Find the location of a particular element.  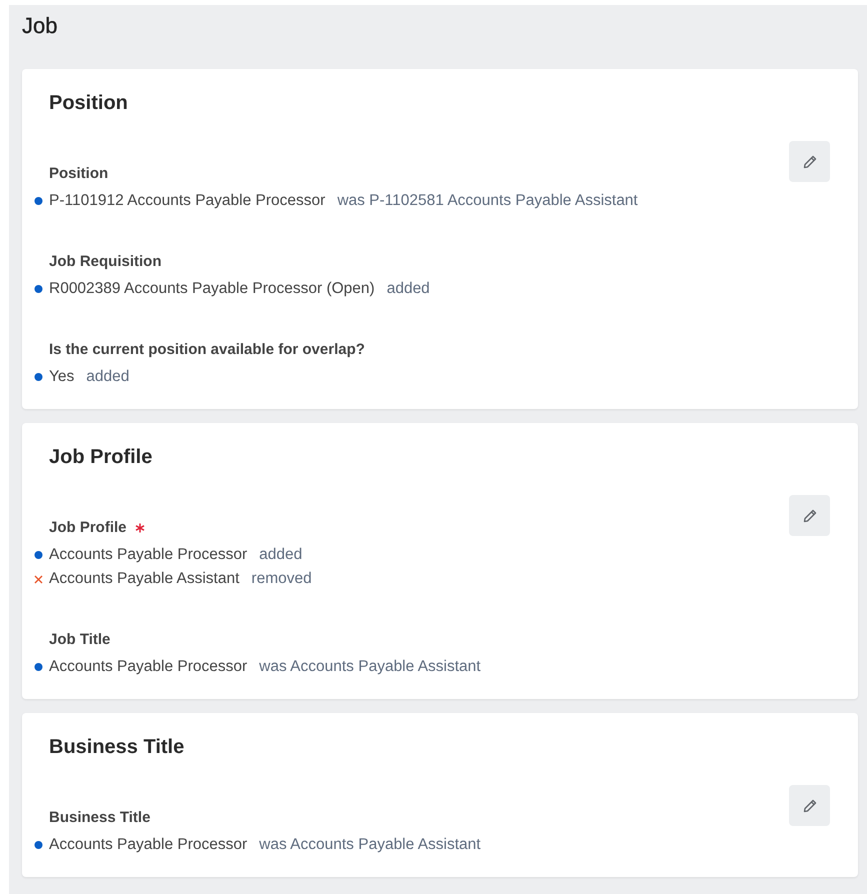

change-note: removed is located at coordinates (281, 579).